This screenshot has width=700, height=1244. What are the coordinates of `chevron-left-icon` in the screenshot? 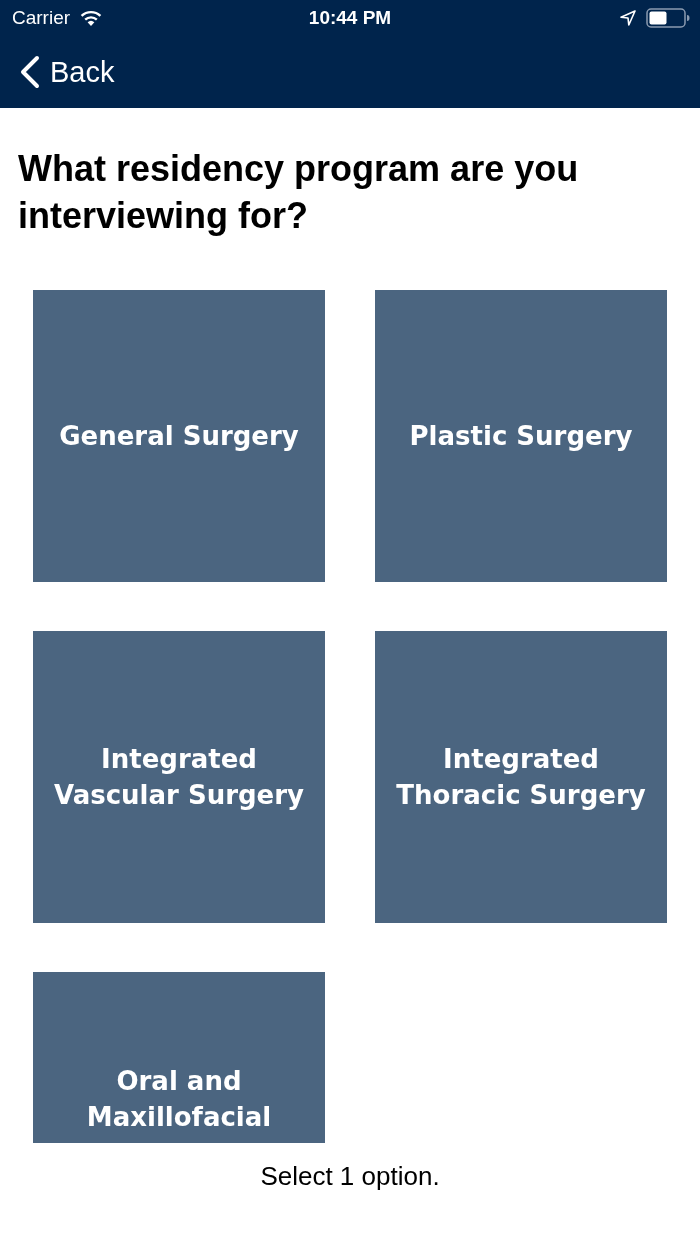 It's located at (30, 72).